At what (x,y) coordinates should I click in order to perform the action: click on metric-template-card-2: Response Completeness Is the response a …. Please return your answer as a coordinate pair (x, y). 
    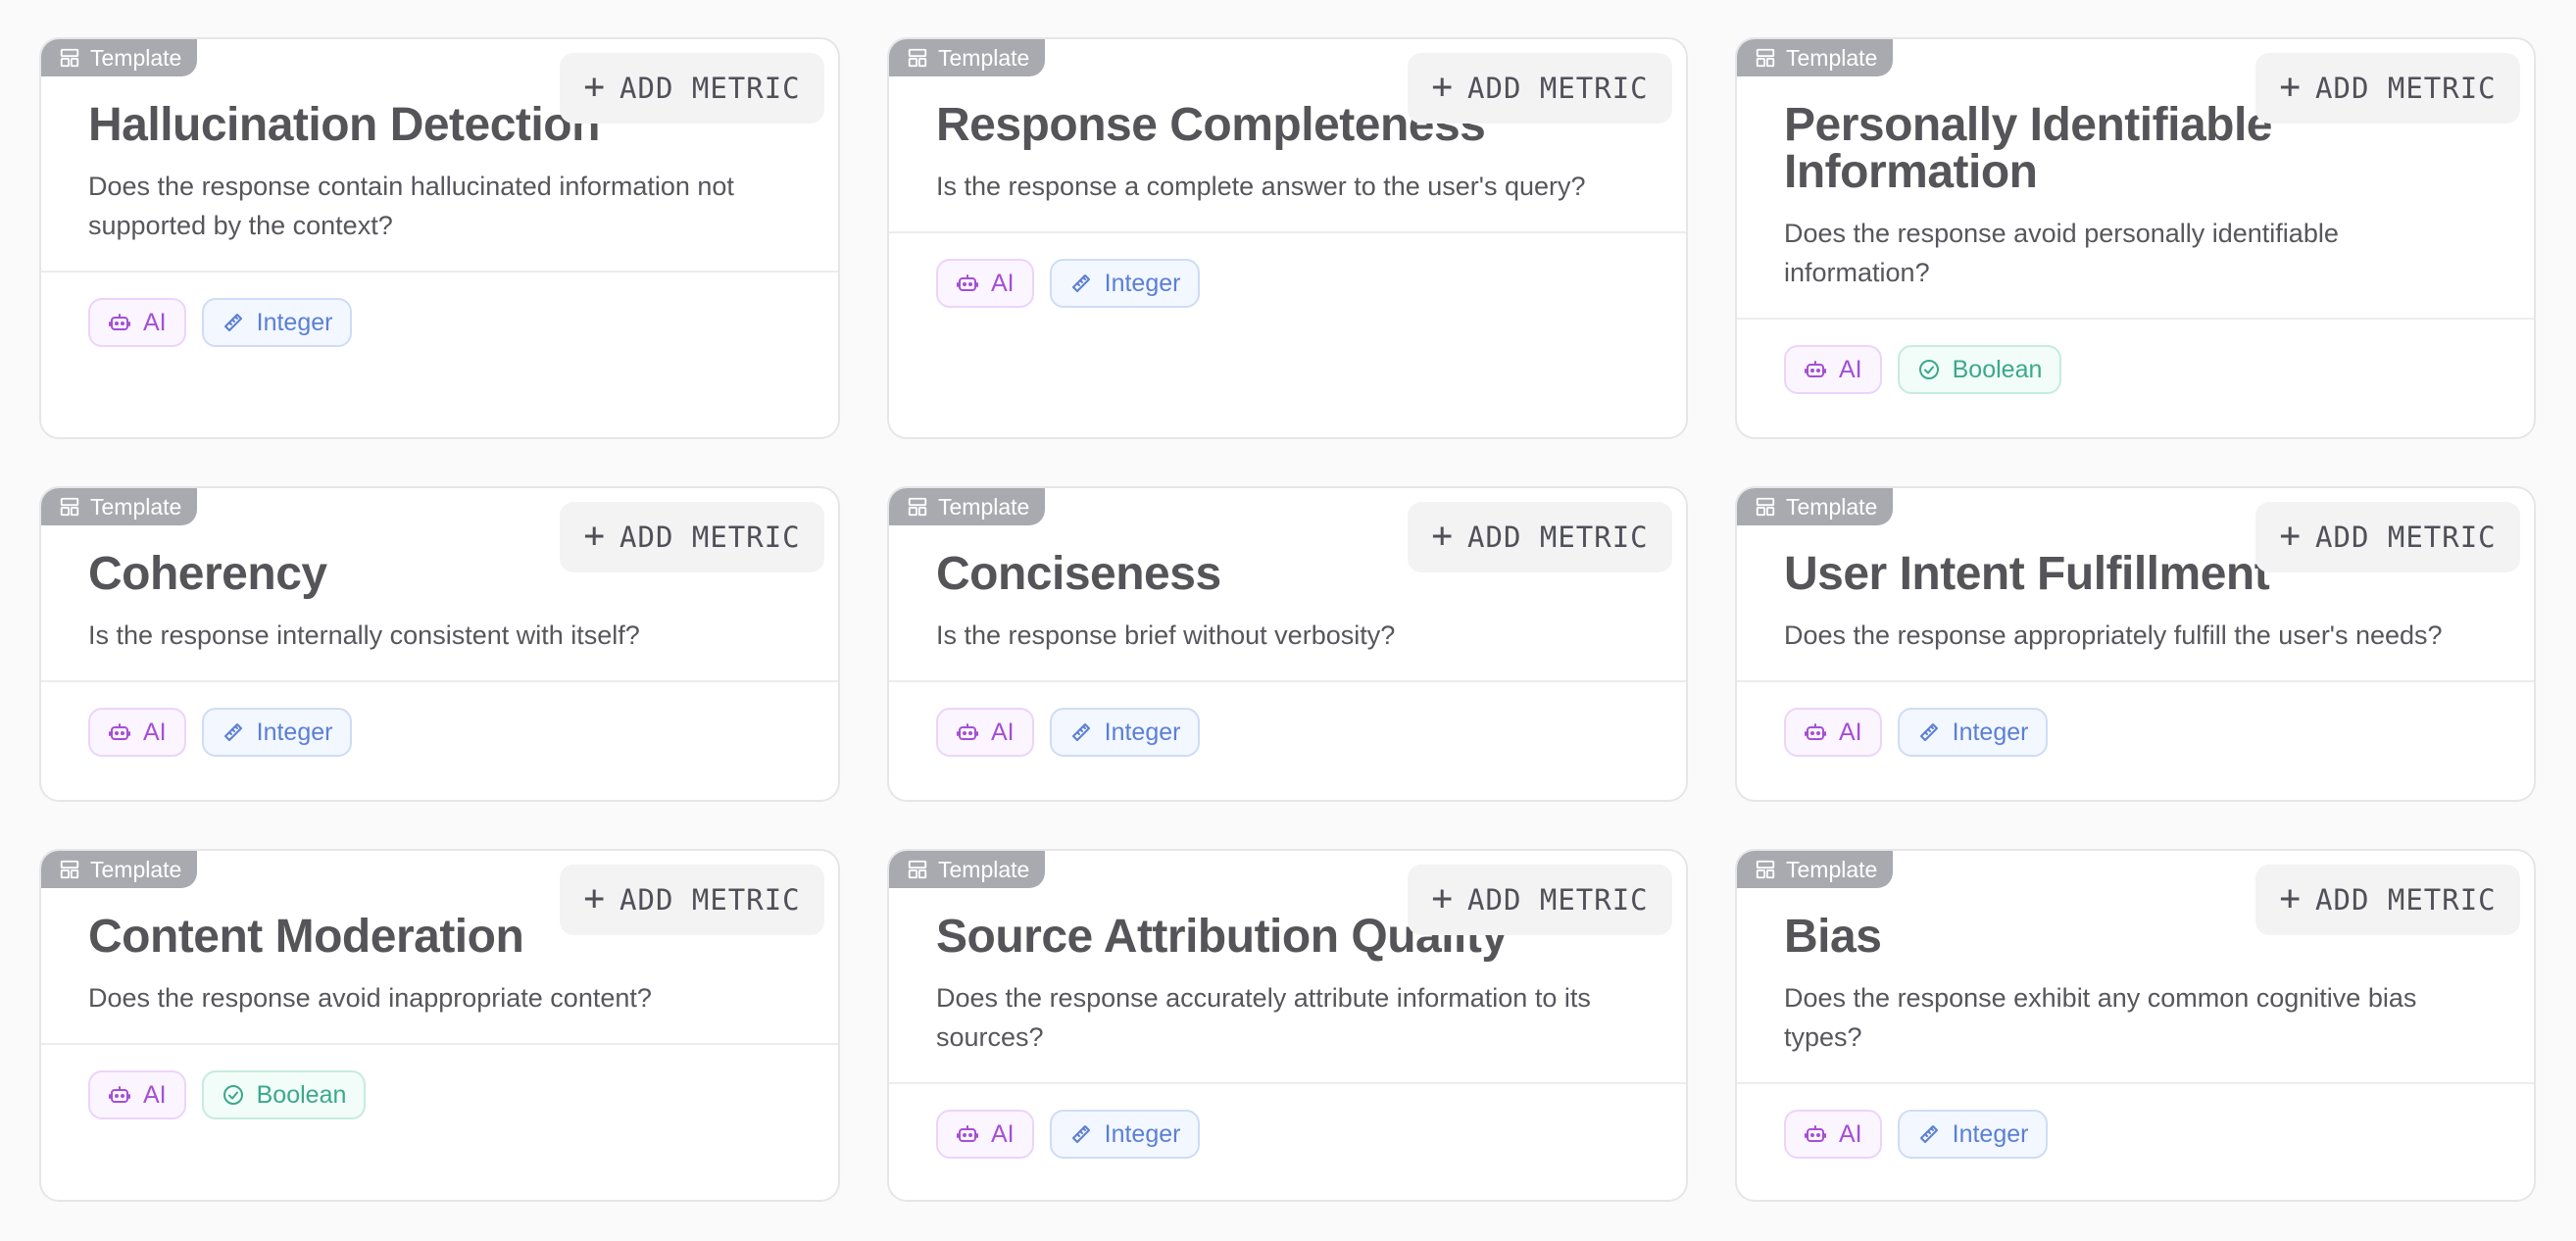
    Looking at the image, I should click on (1287, 238).